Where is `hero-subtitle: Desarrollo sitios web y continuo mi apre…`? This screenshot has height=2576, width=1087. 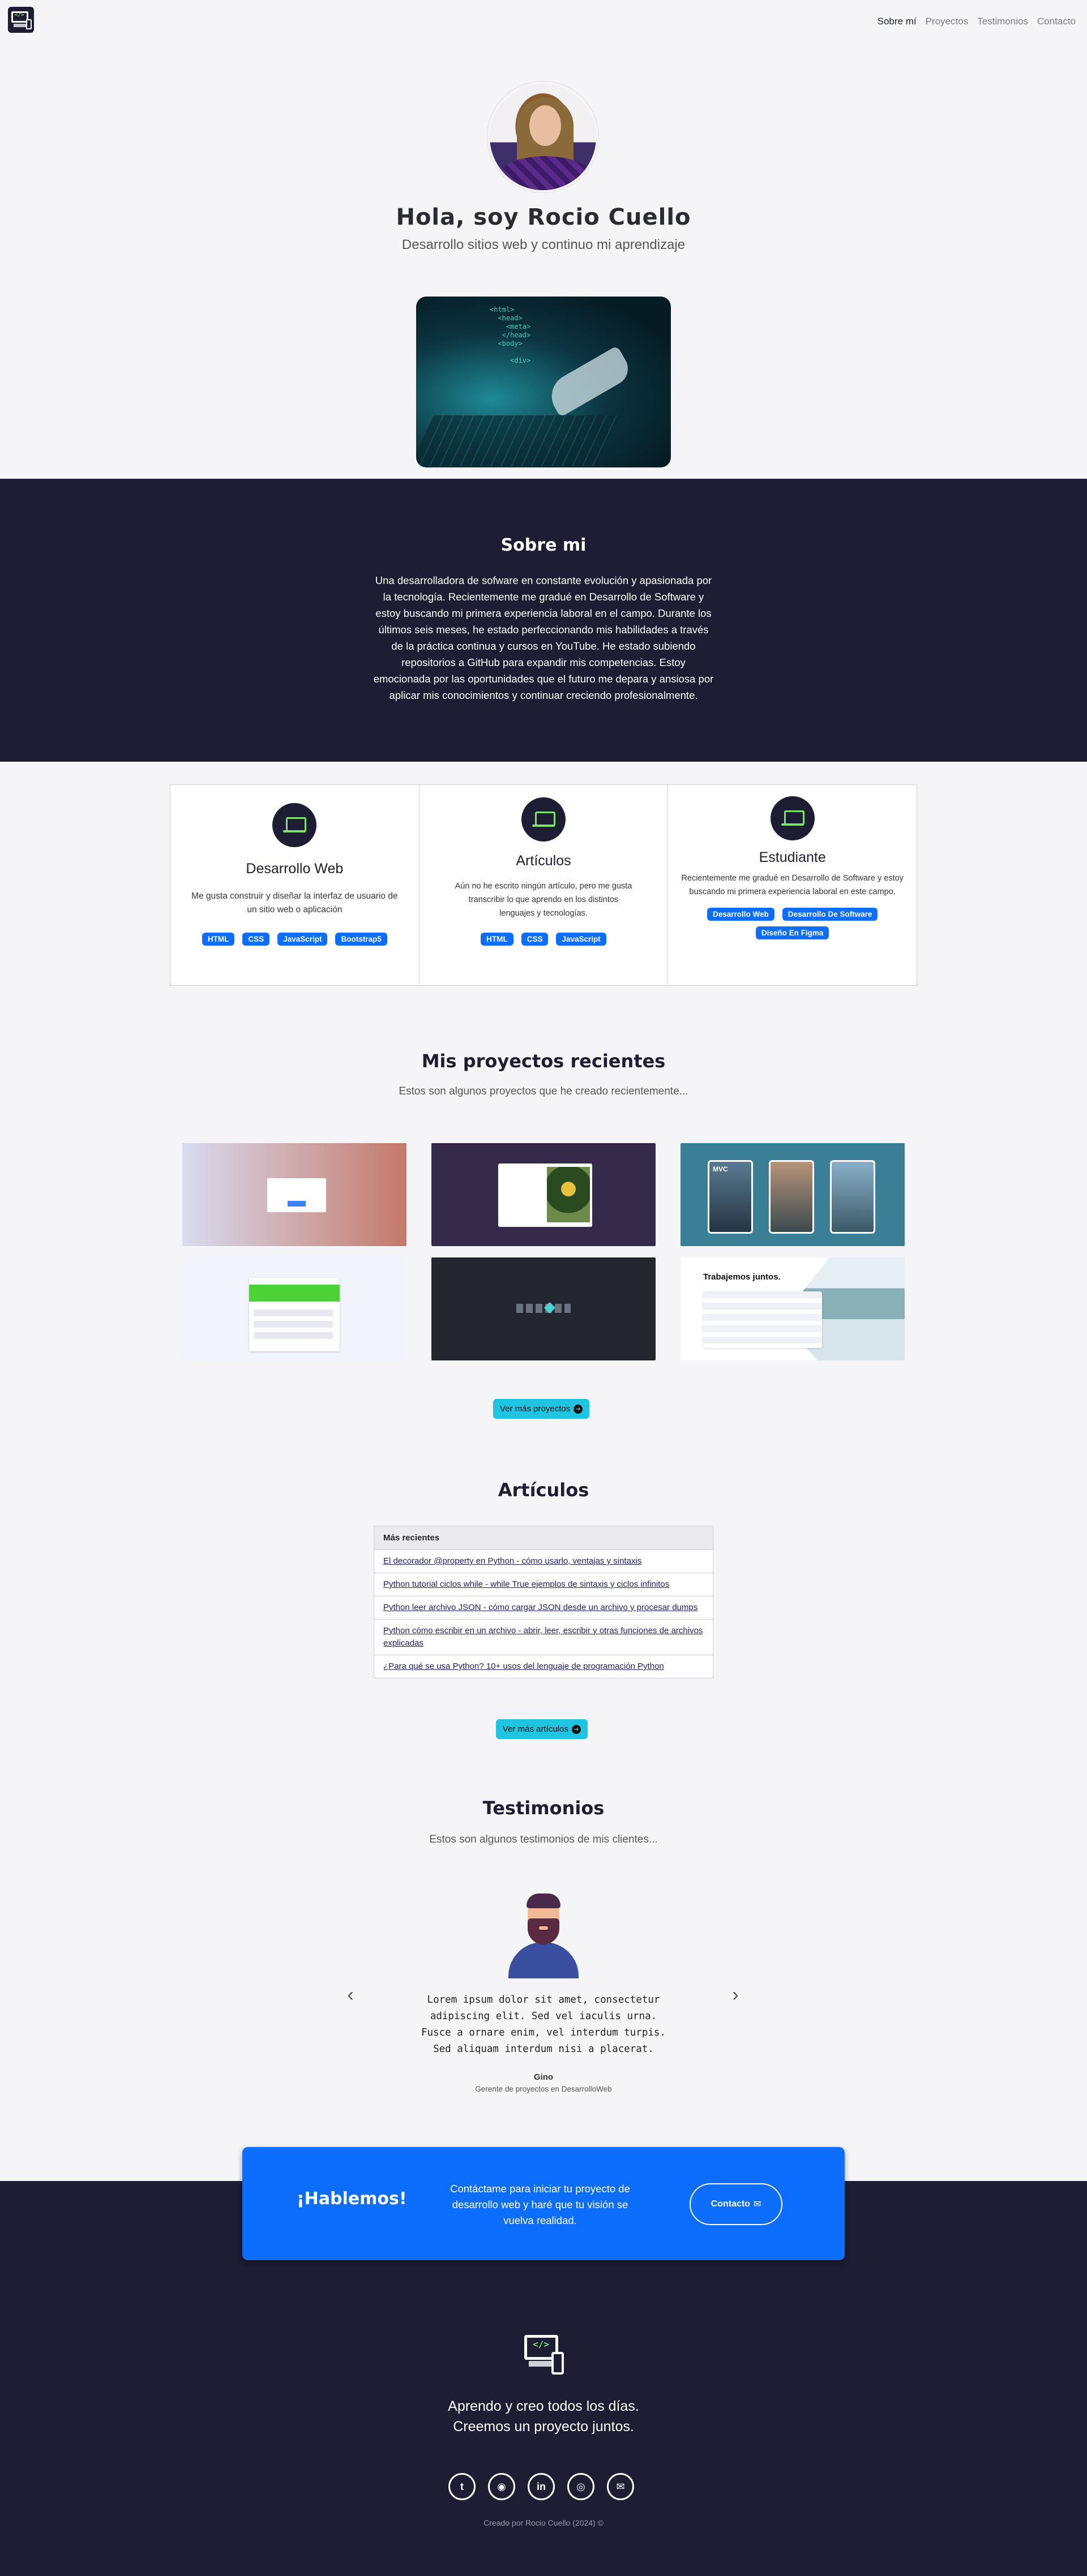 hero-subtitle: Desarrollo sitios web y continuo mi apre… is located at coordinates (543, 244).